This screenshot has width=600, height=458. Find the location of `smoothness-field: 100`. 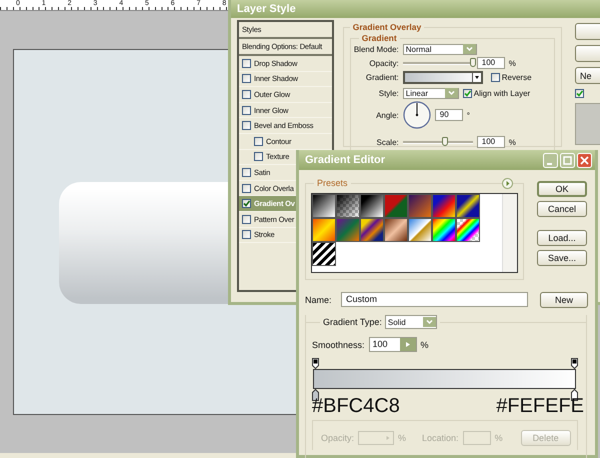

smoothness-field: 100 is located at coordinates (392, 344).